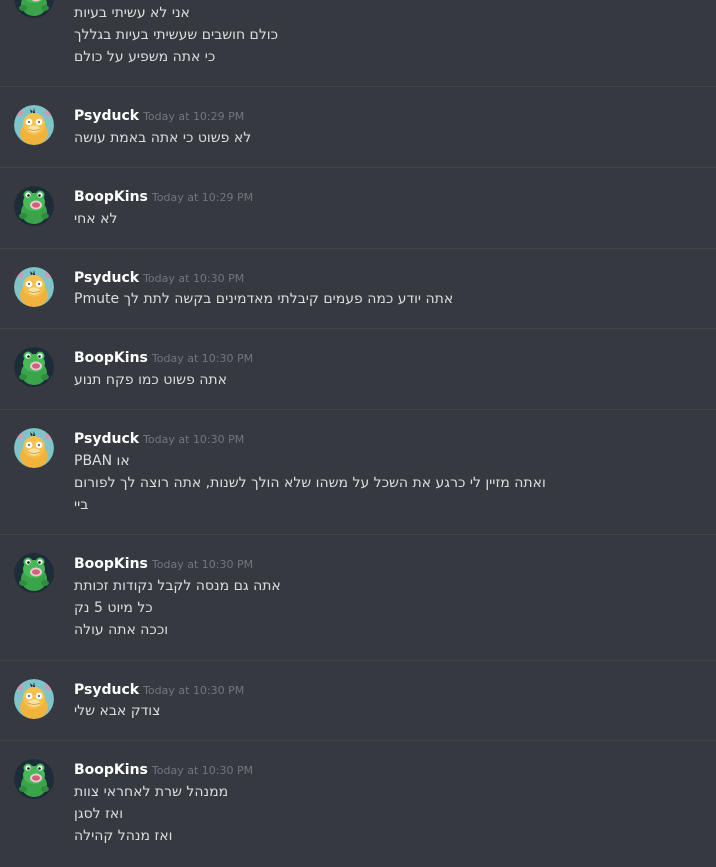 The image size is (716, 867). Describe the element at coordinates (132, 13) in the screenshot. I see `message-text-line: אני לא עשיתי בעיות` at that location.